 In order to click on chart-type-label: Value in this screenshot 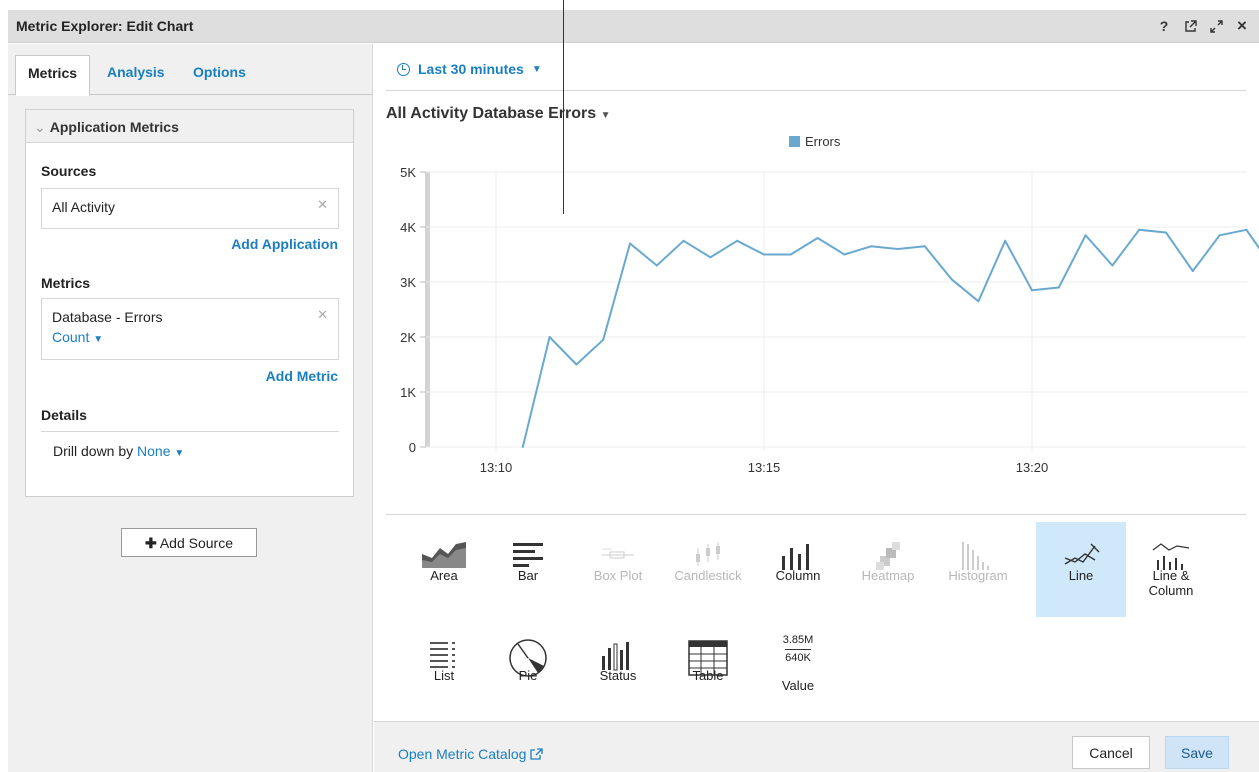, I will do `click(798, 685)`.